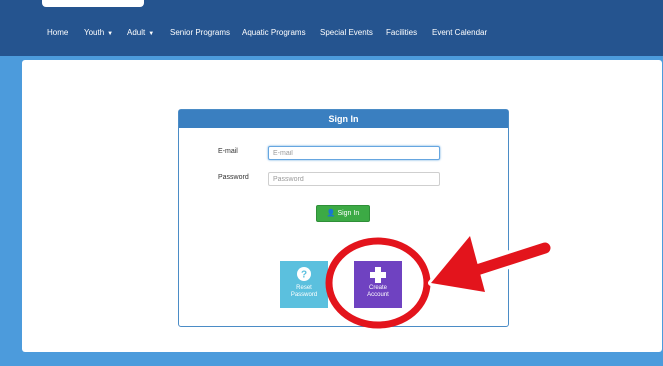 The width and height of the screenshot is (663, 366). I want to click on email-input, so click(354, 153).